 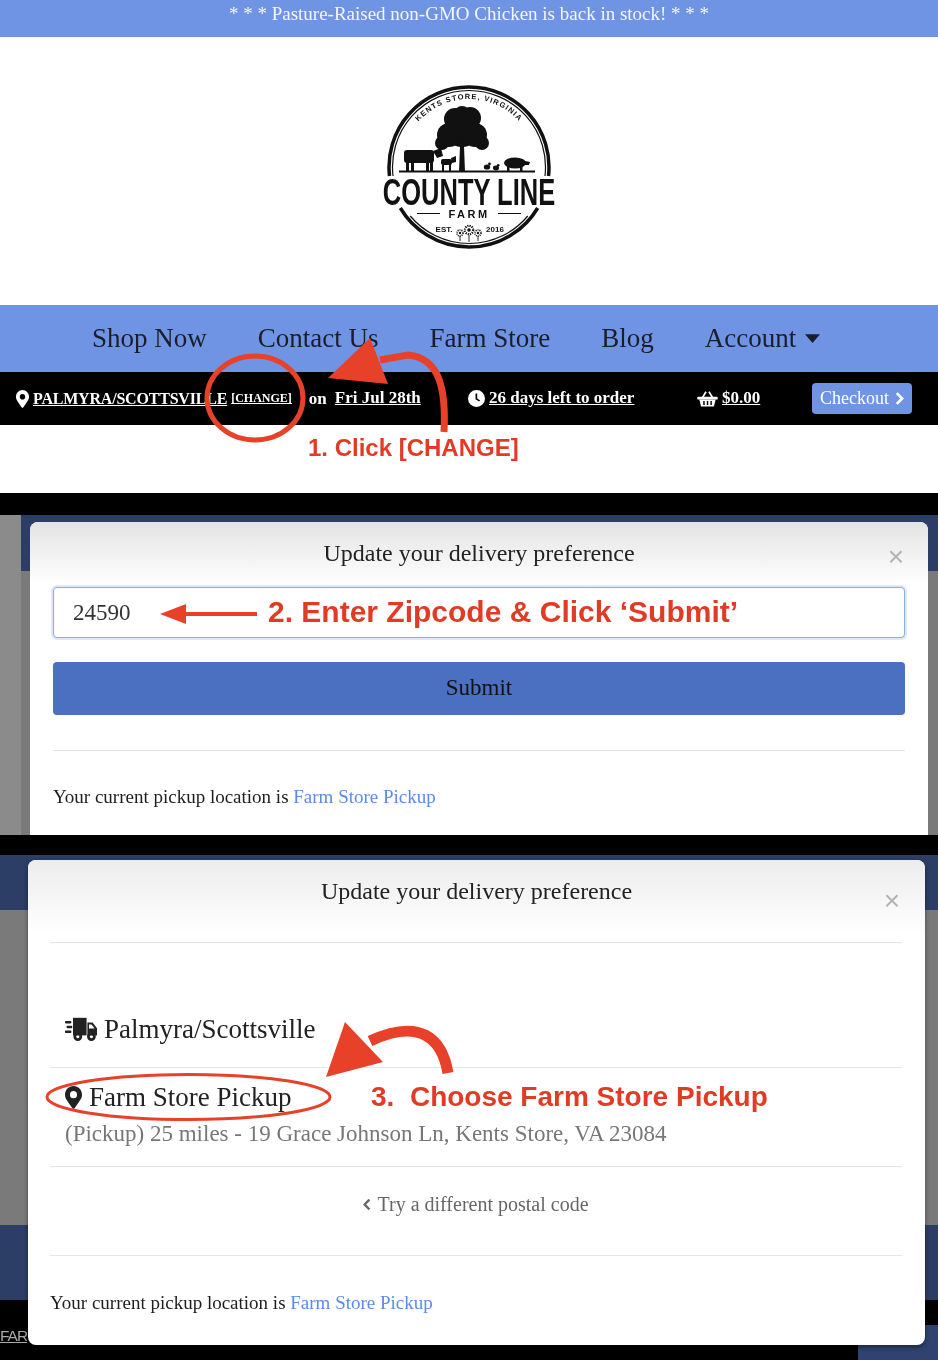 What do you see at coordinates (317, 398) in the screenshot?
I see `date-prefix: on` at bounding box center [317, 398].